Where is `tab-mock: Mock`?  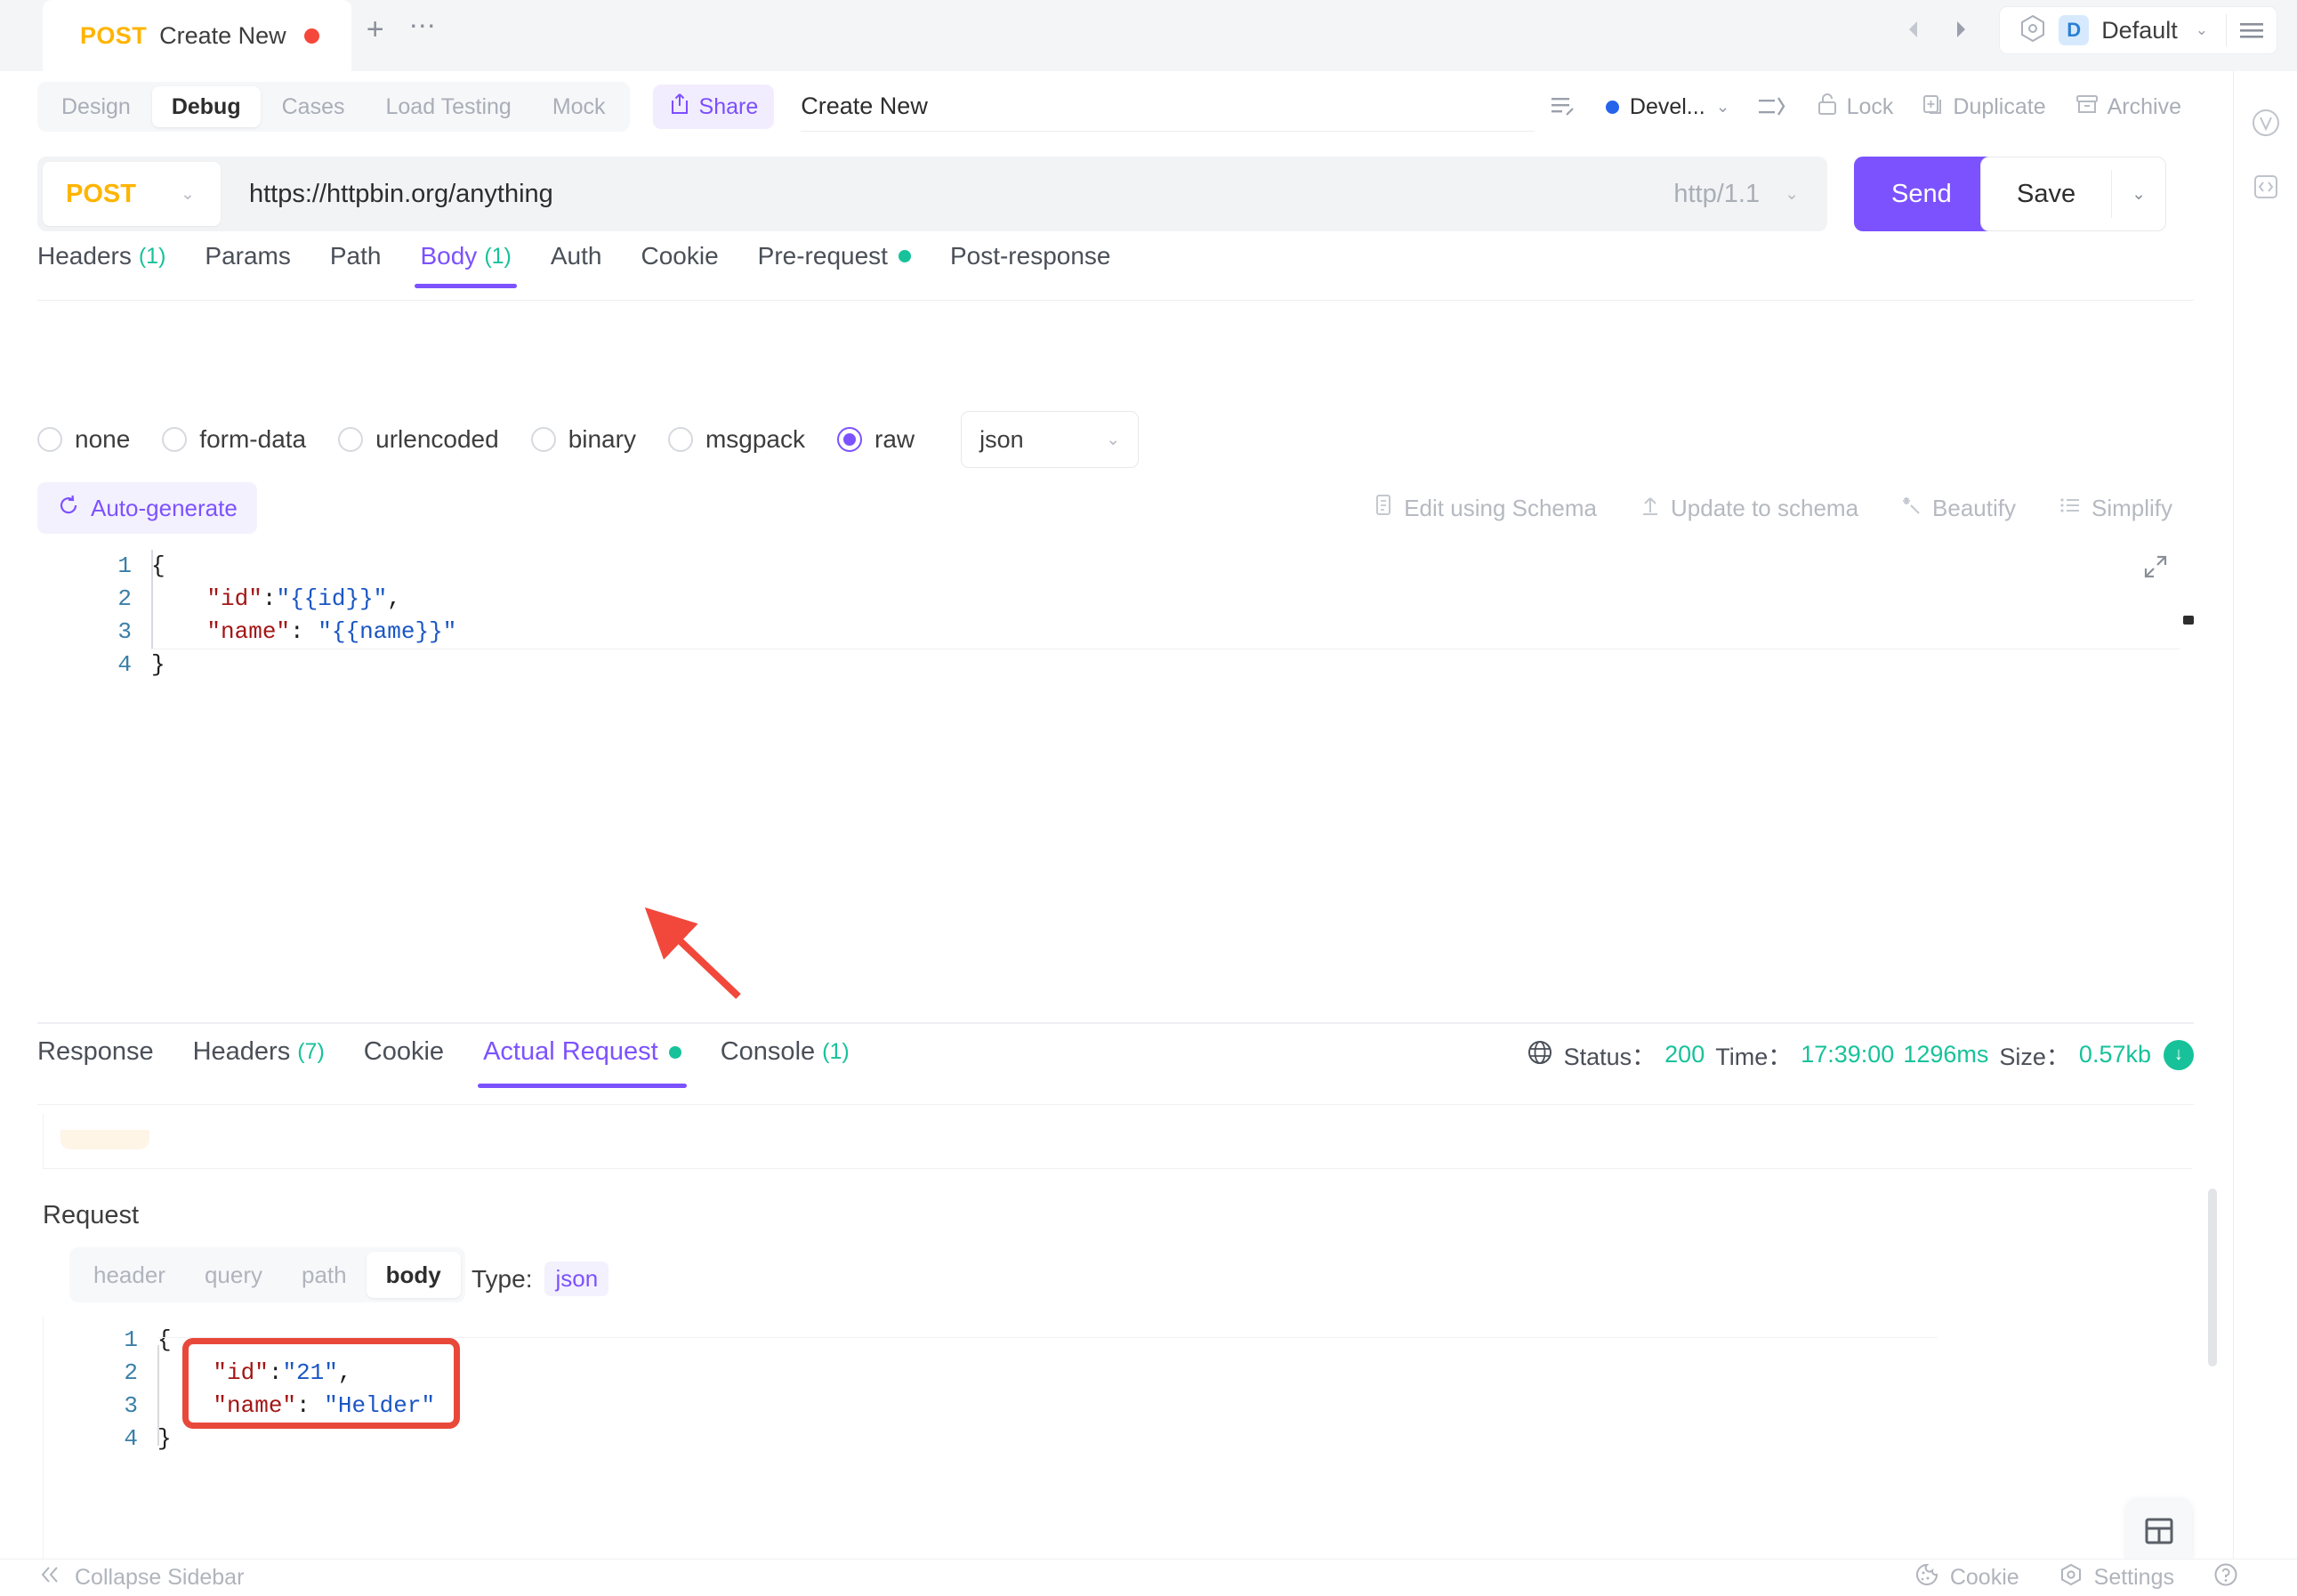
tab-mock: Mock is located at coordinates (579, 106).